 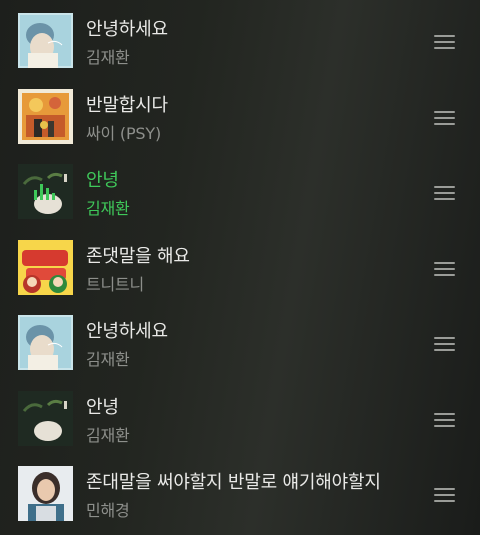 I want to click on track-artist: 트니트니, so click(x=115, y=284).